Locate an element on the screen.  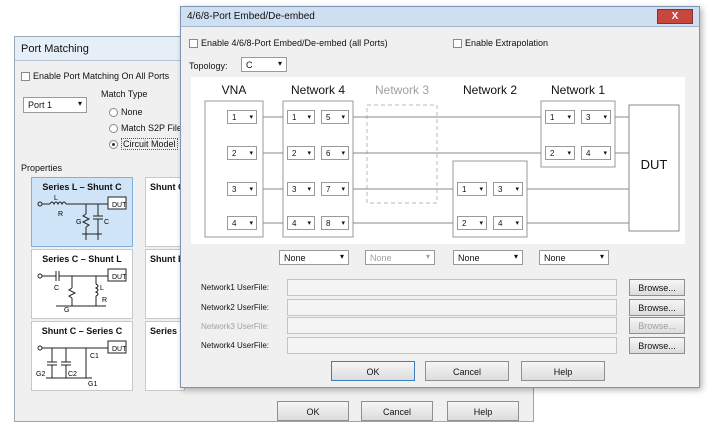
circuit-card-shunt-l: Shunt L is located at coordinates (165, 284).